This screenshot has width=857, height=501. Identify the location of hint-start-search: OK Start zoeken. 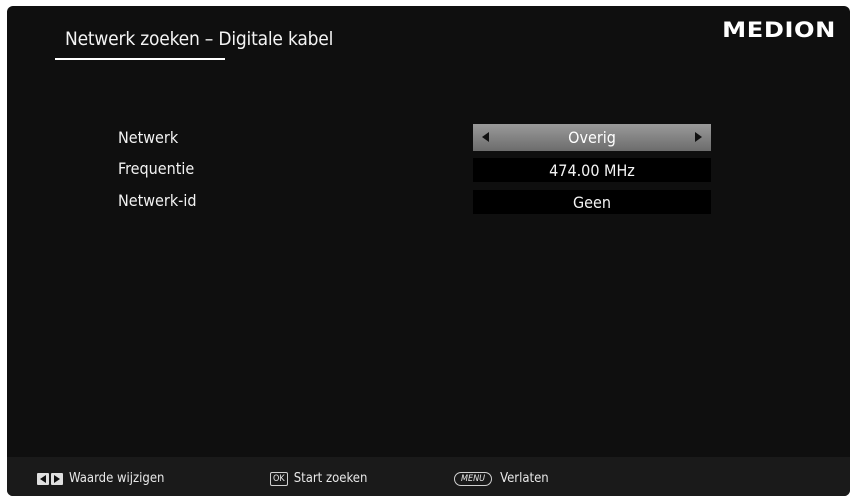
(318, 478).